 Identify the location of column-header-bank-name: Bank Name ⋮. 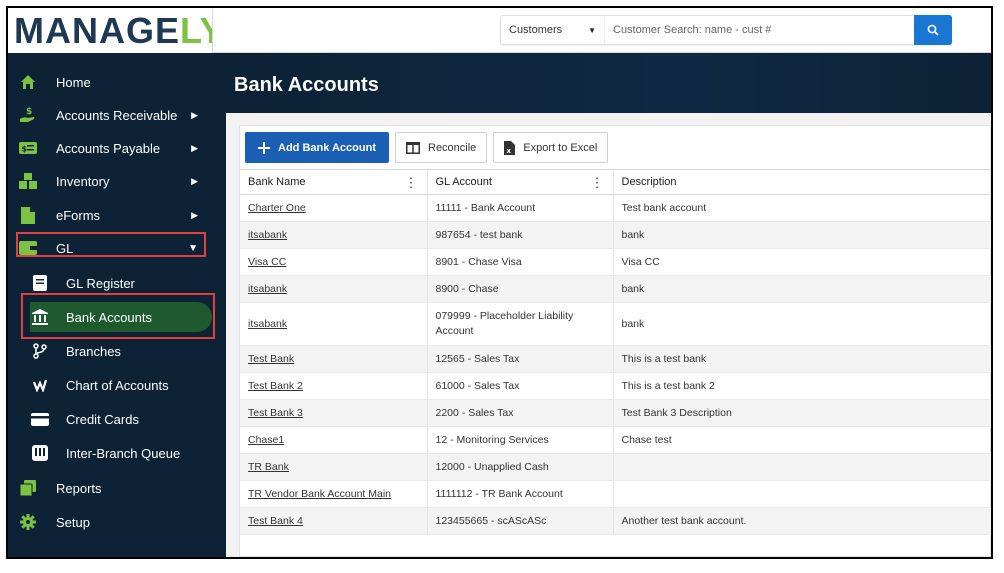
(333, 182).